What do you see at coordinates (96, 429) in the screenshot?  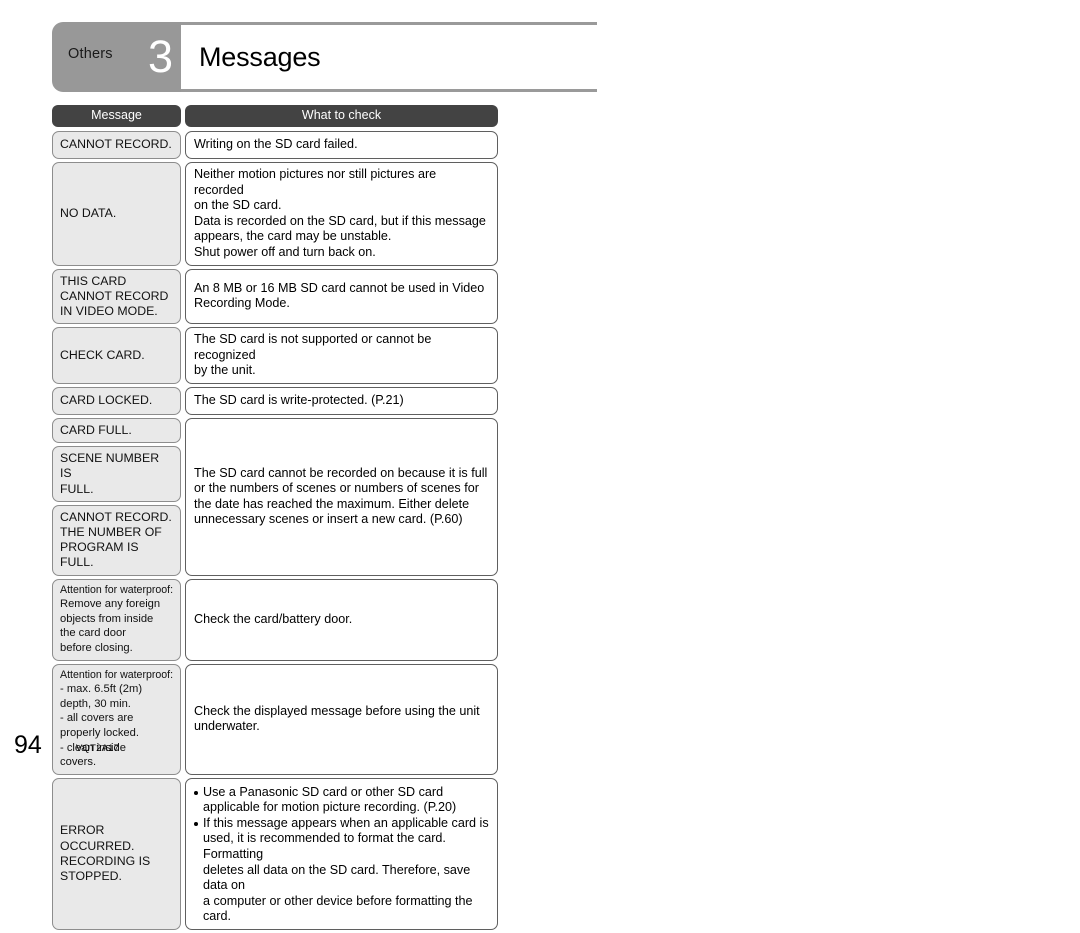 I see `message-text: CARD FULL.` at bounding box center [96, 429].